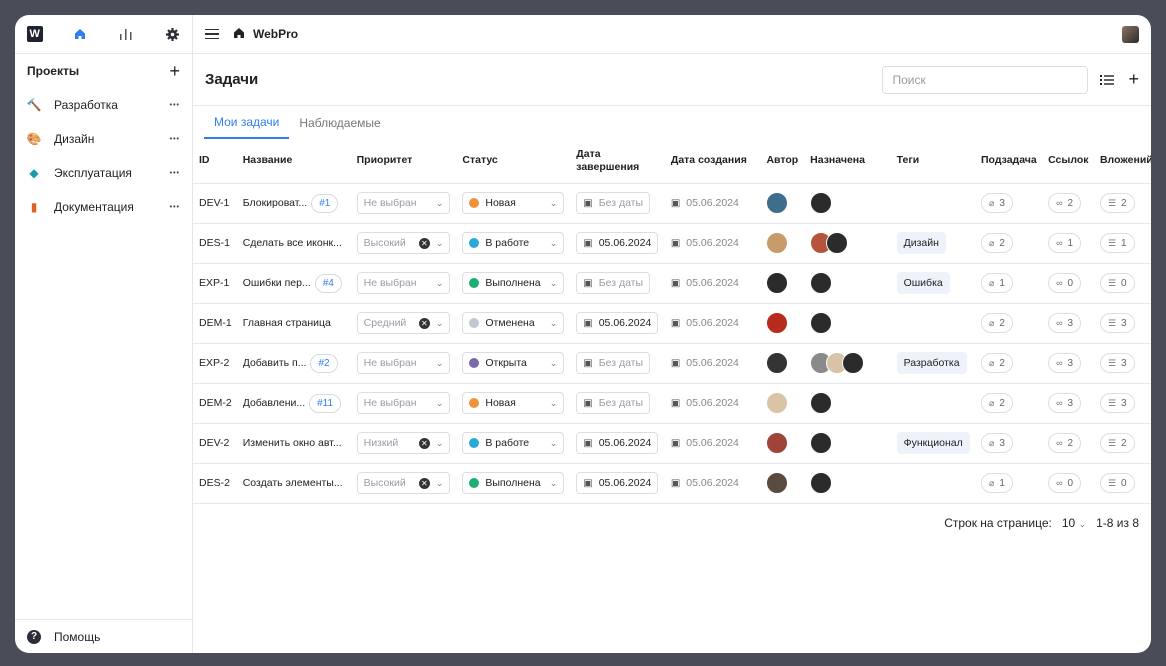 The image size is (1166, 666). I want to click on home-breadcrumb-icon, so click(239, 34).